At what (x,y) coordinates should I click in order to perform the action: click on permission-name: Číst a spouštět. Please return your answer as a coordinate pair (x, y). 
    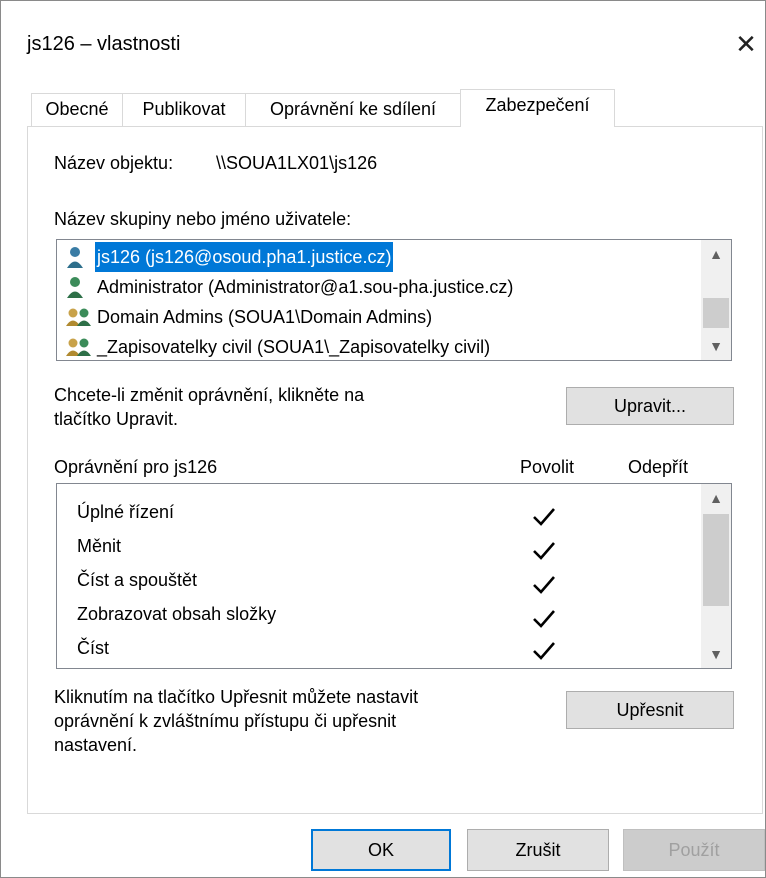
    Looking at the image, I should click on (137, 580).